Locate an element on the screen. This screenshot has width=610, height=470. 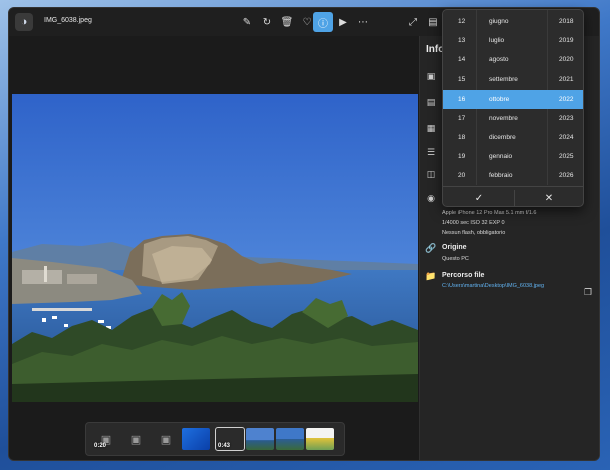
checkmark-icon: ✓ is located at coordinates (479, 198).